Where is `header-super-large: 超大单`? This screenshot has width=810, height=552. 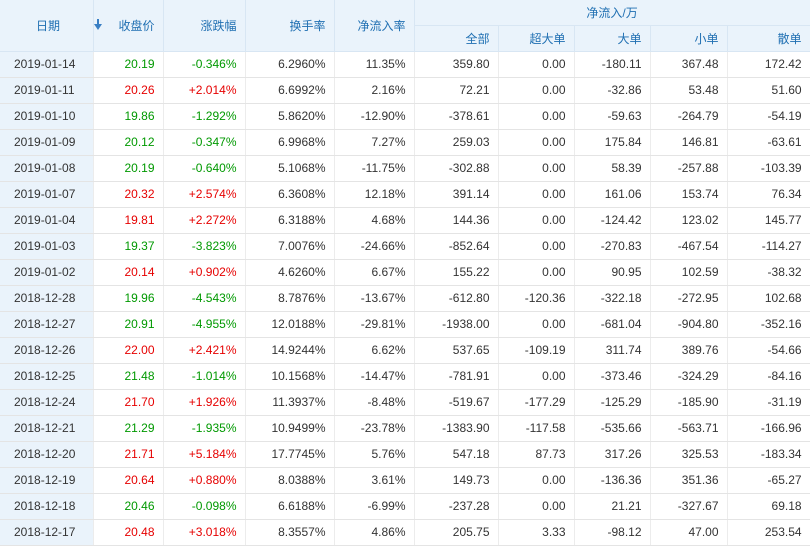
header-super-large: 超大单 is located at coordinates (536, 38).